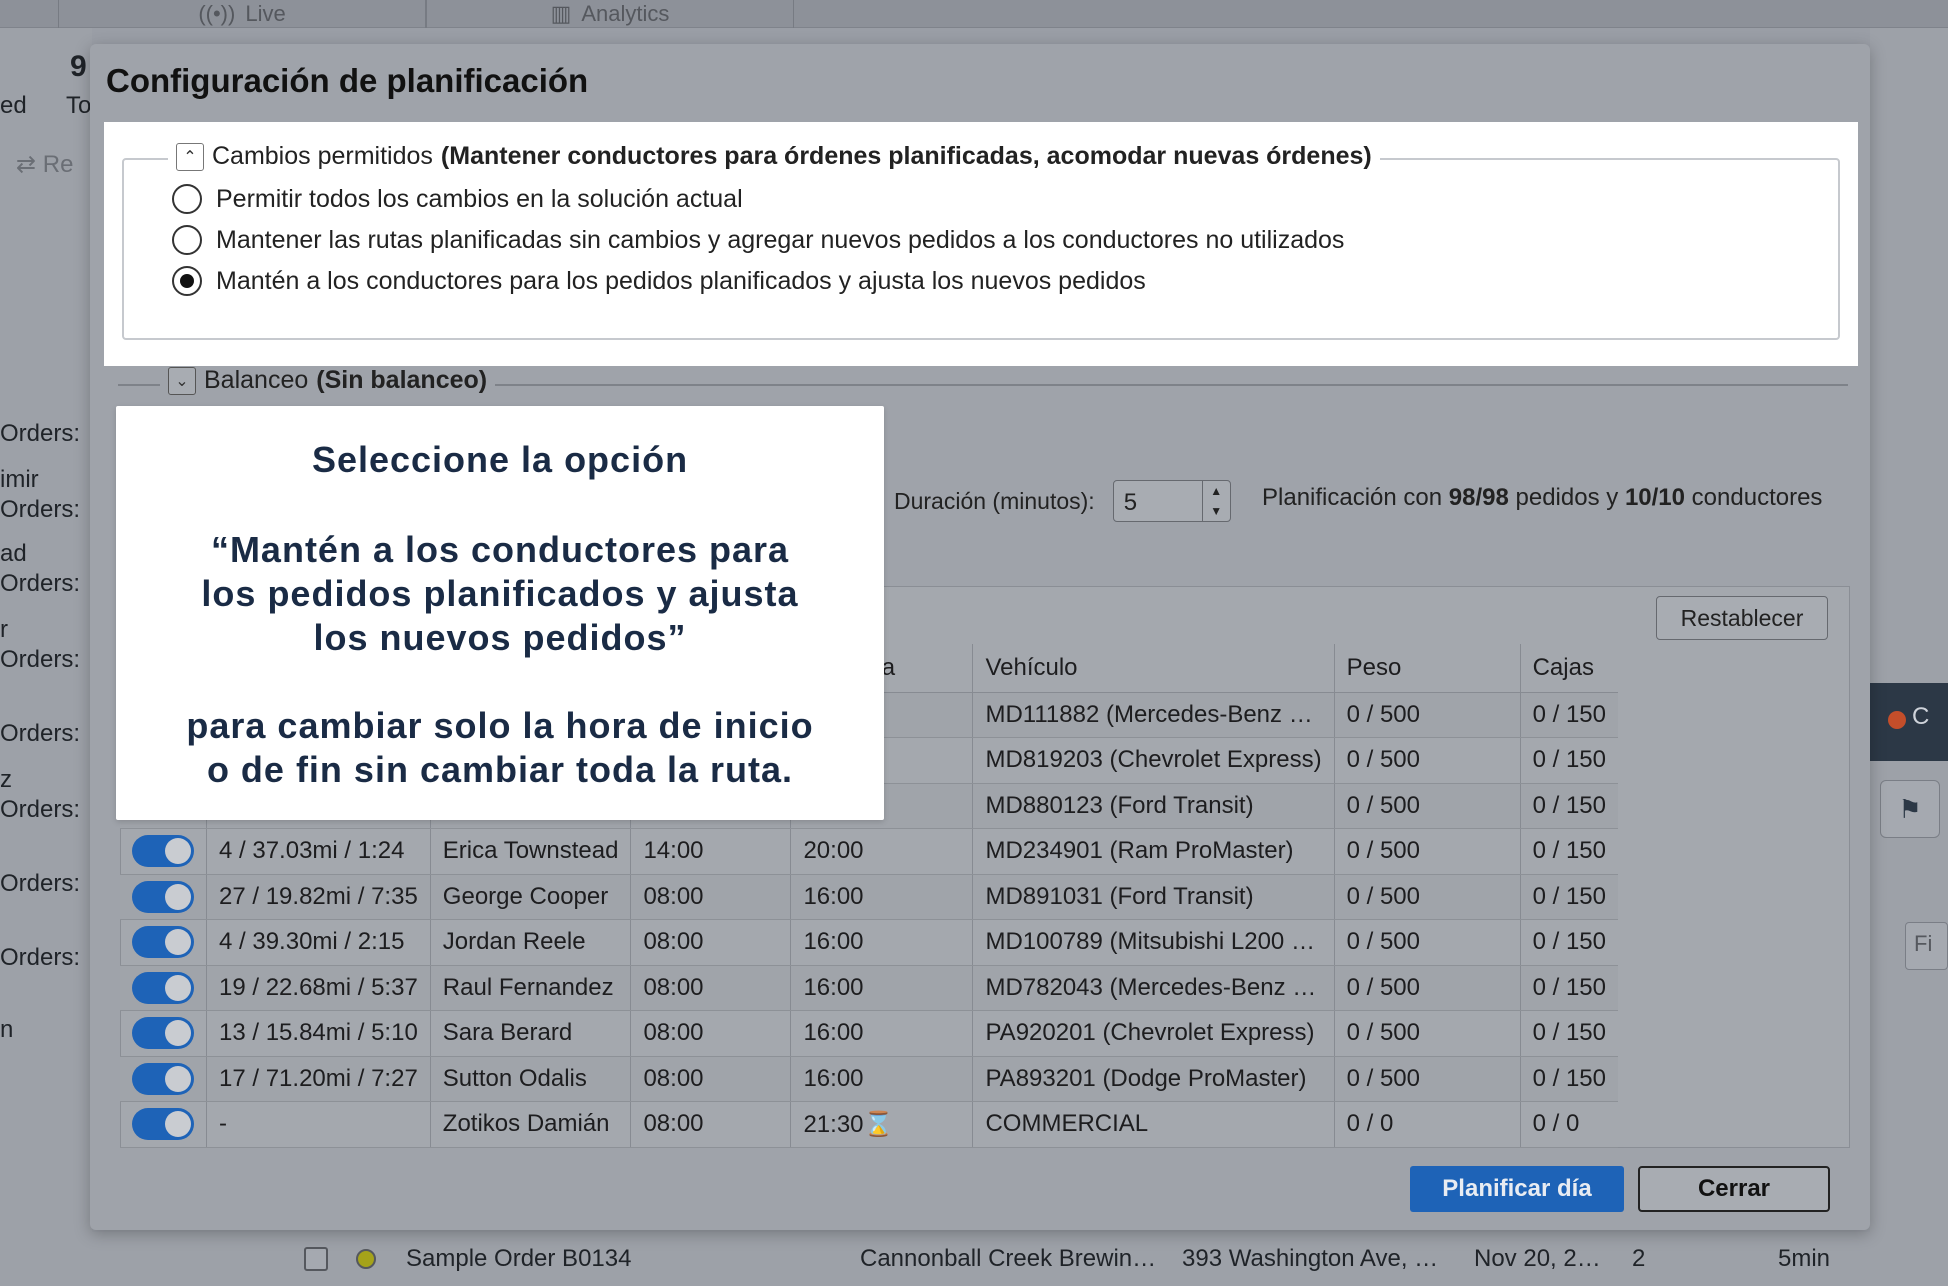 This screenshot has width=1948, height=1286. I want to click on live-icon: ((•)), so click(217, 13).